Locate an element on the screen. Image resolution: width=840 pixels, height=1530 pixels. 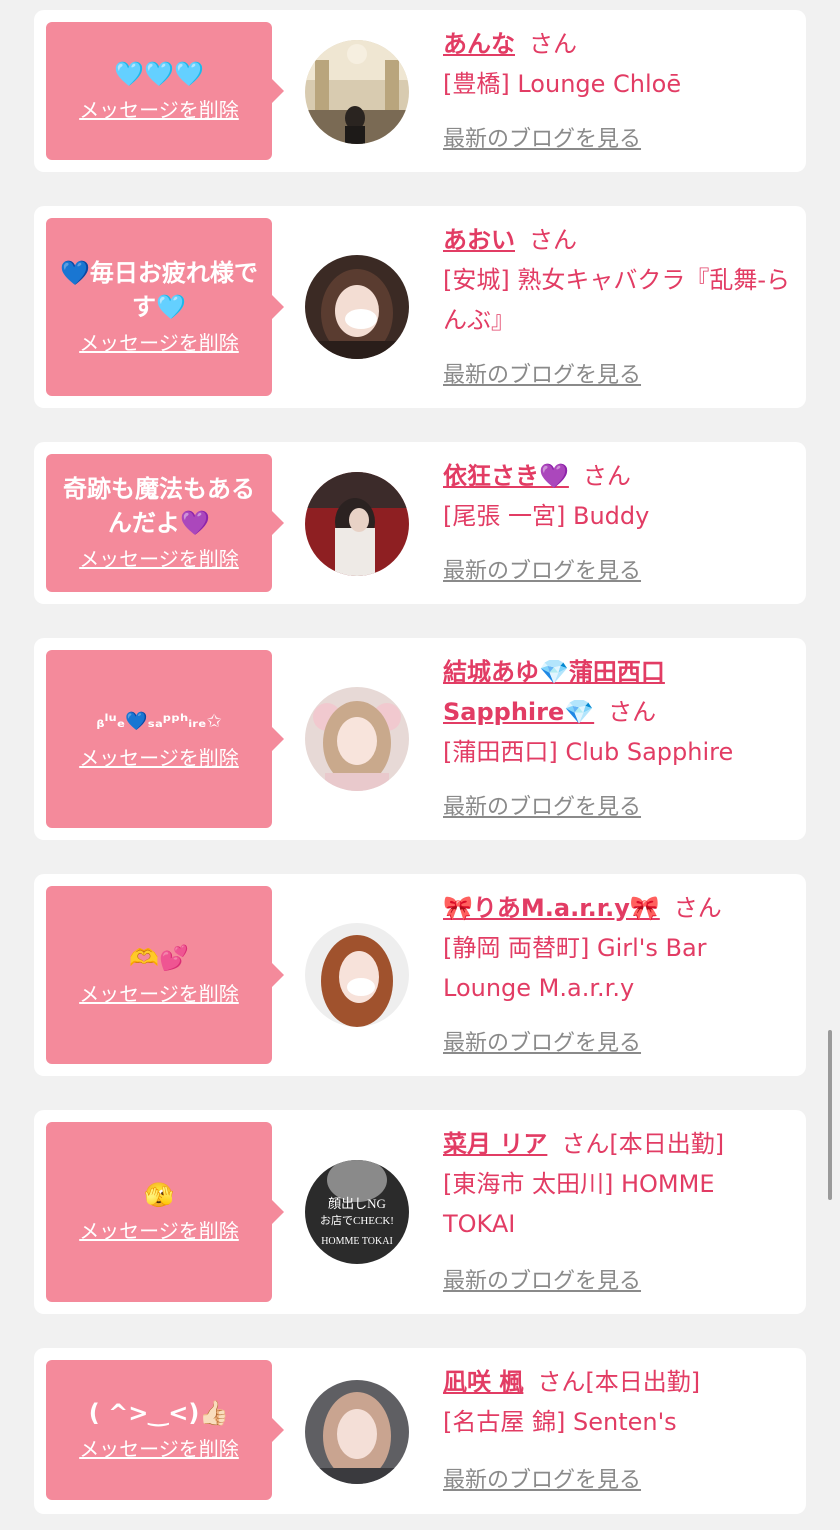
shop-text: [尾張 一宮] Buddy is located at coordinates (546, 516).